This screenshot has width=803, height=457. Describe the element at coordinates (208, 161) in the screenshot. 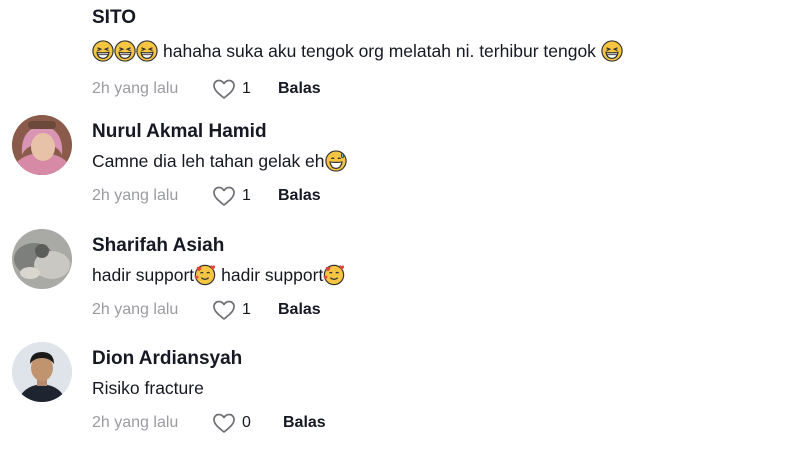

I see `comment-text-content: Camne dia leh tahan gelak eh` at that location.